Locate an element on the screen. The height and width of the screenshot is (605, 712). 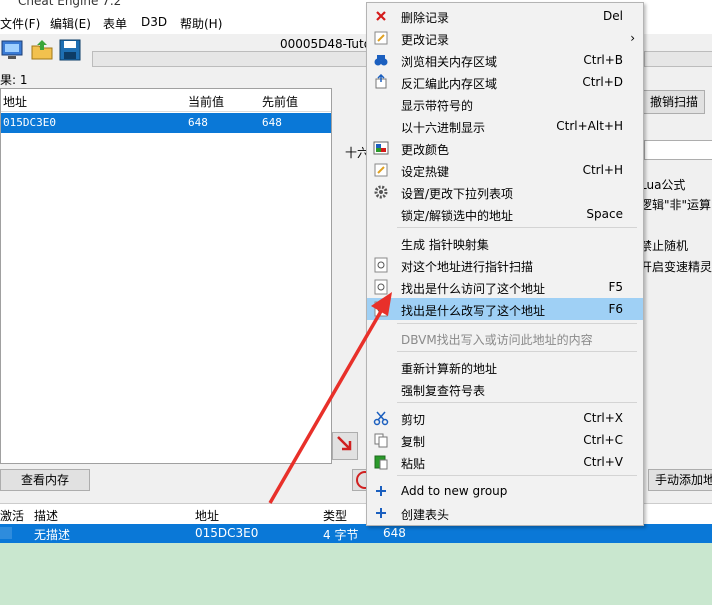
col-current: 当前值 is located at coordinates (206, 101).